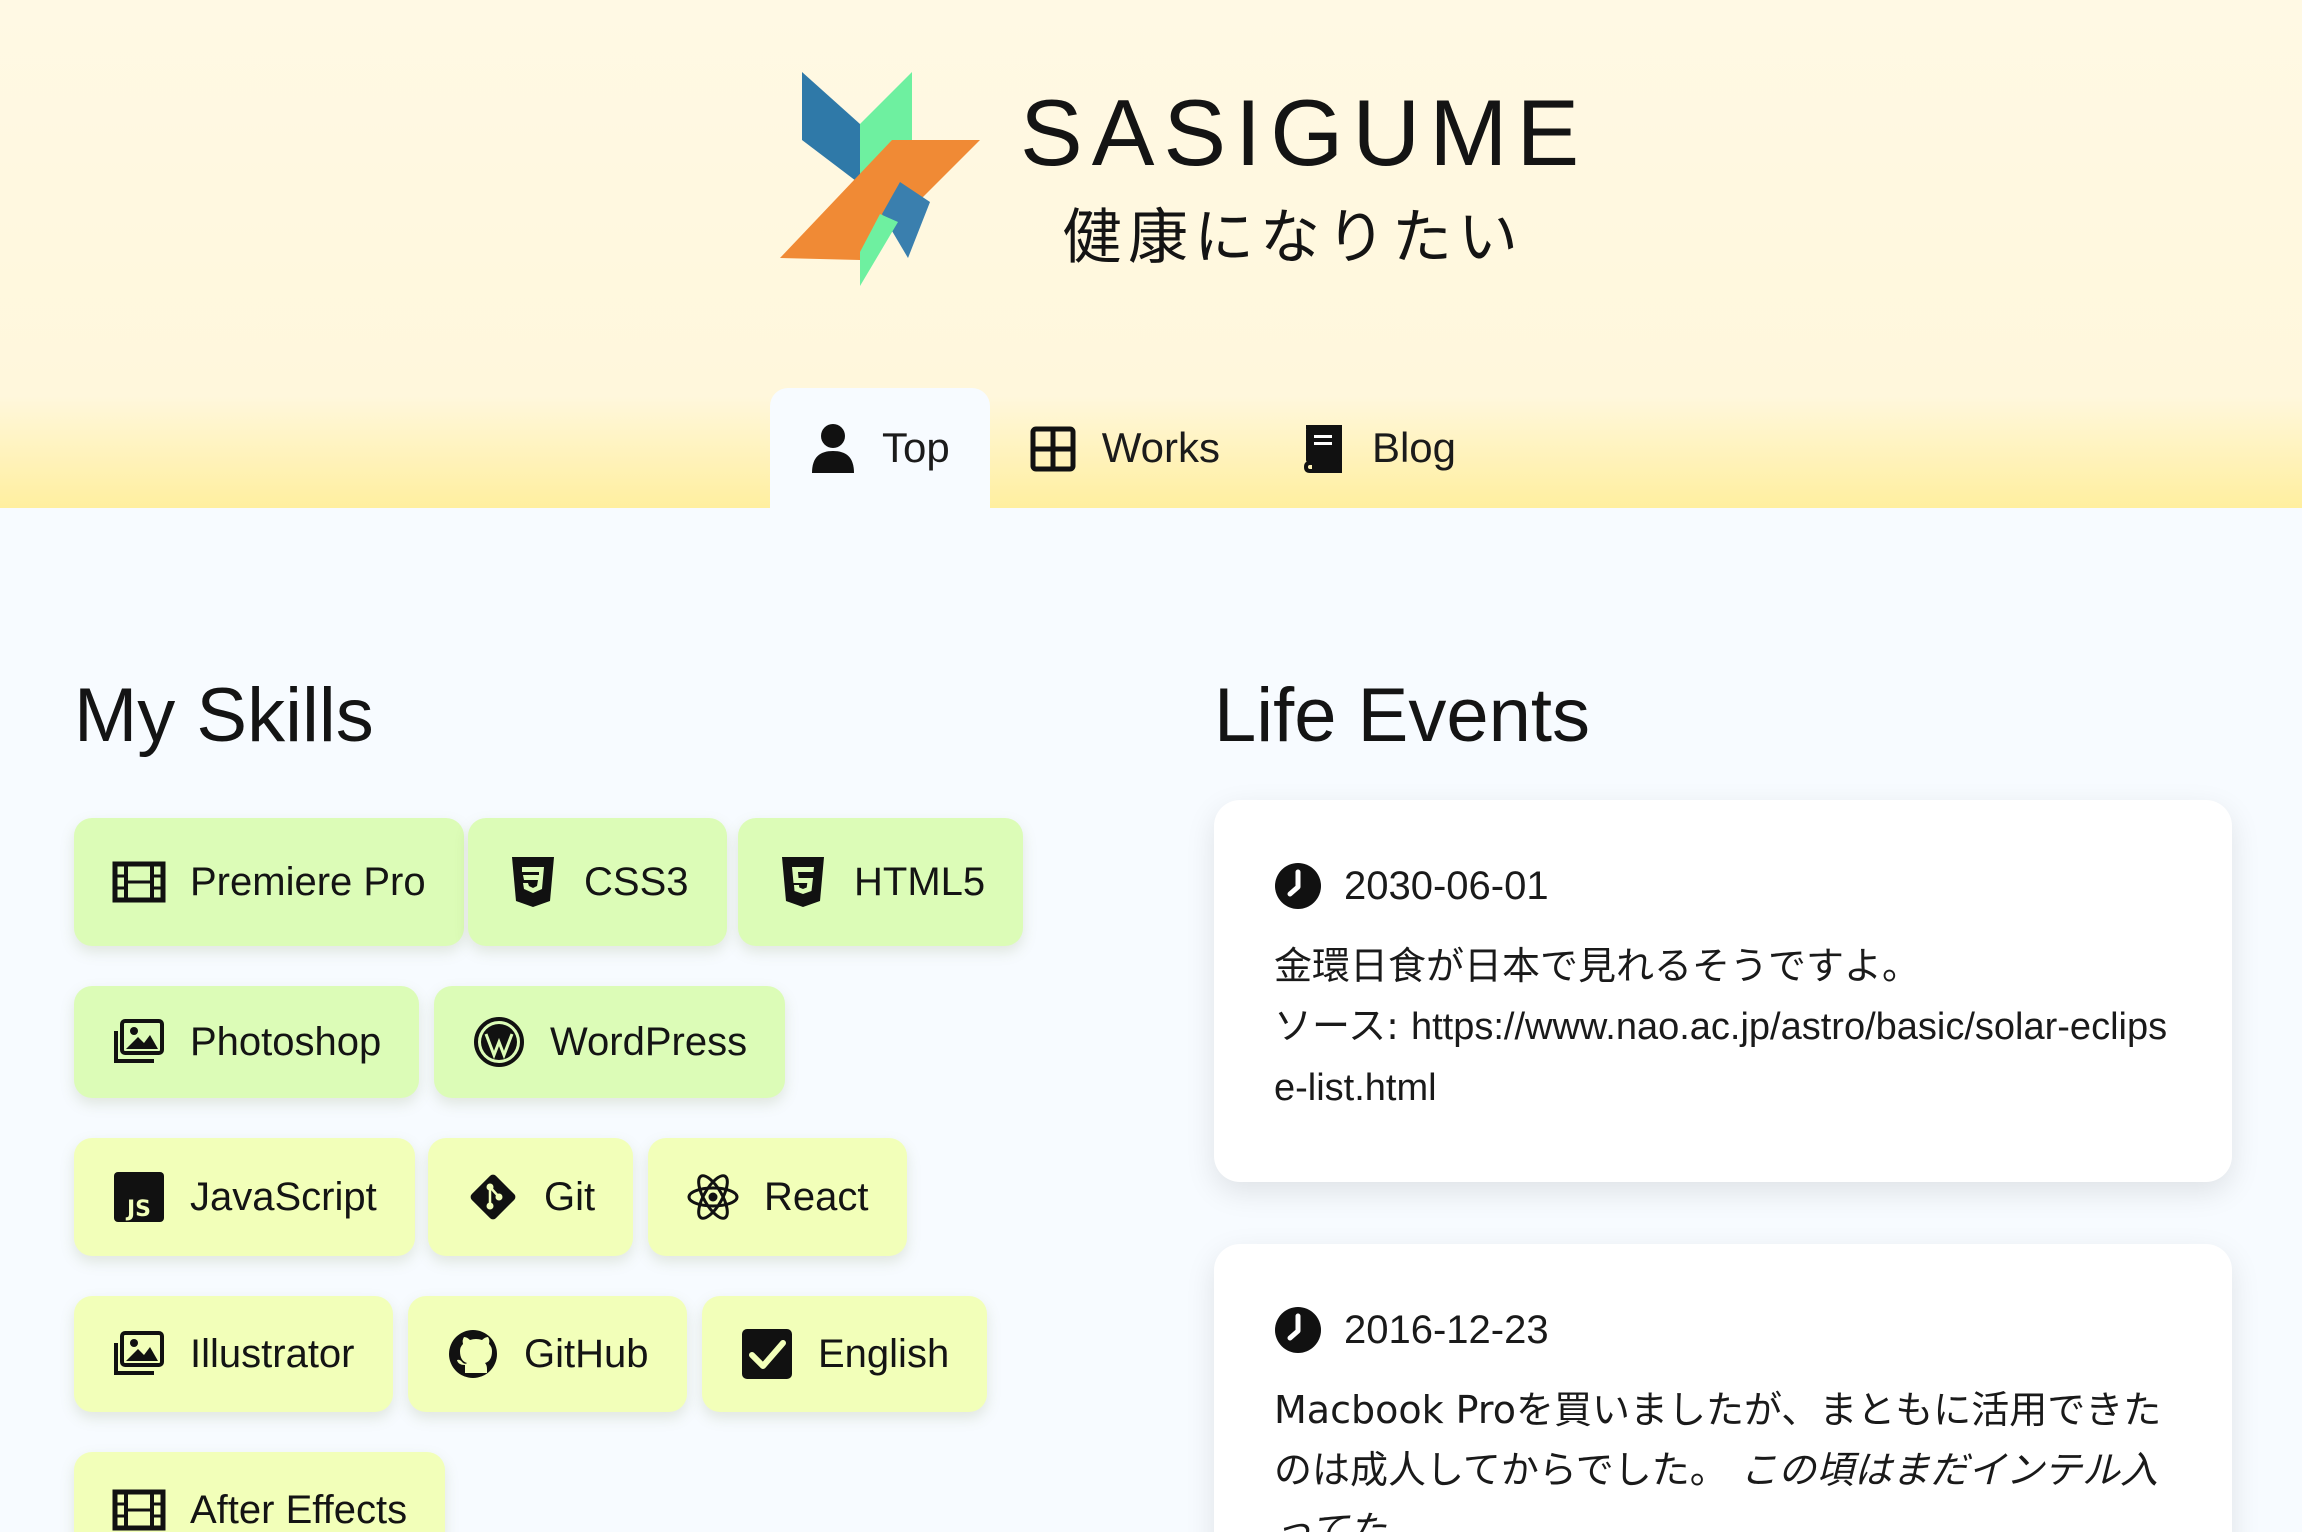 This screenshot has width=2302, height=1532. What do you see at coordinates (884, 1353) in the screenshot?
I see `skill-label: English` at bounding box center [884, 1353].